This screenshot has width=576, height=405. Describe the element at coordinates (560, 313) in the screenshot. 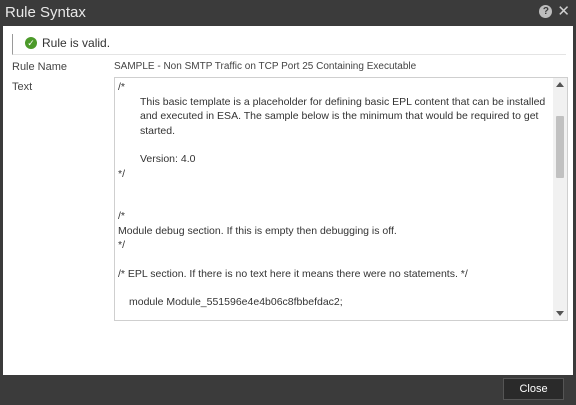

I see `scroll-down-arrow-icon` at that location.